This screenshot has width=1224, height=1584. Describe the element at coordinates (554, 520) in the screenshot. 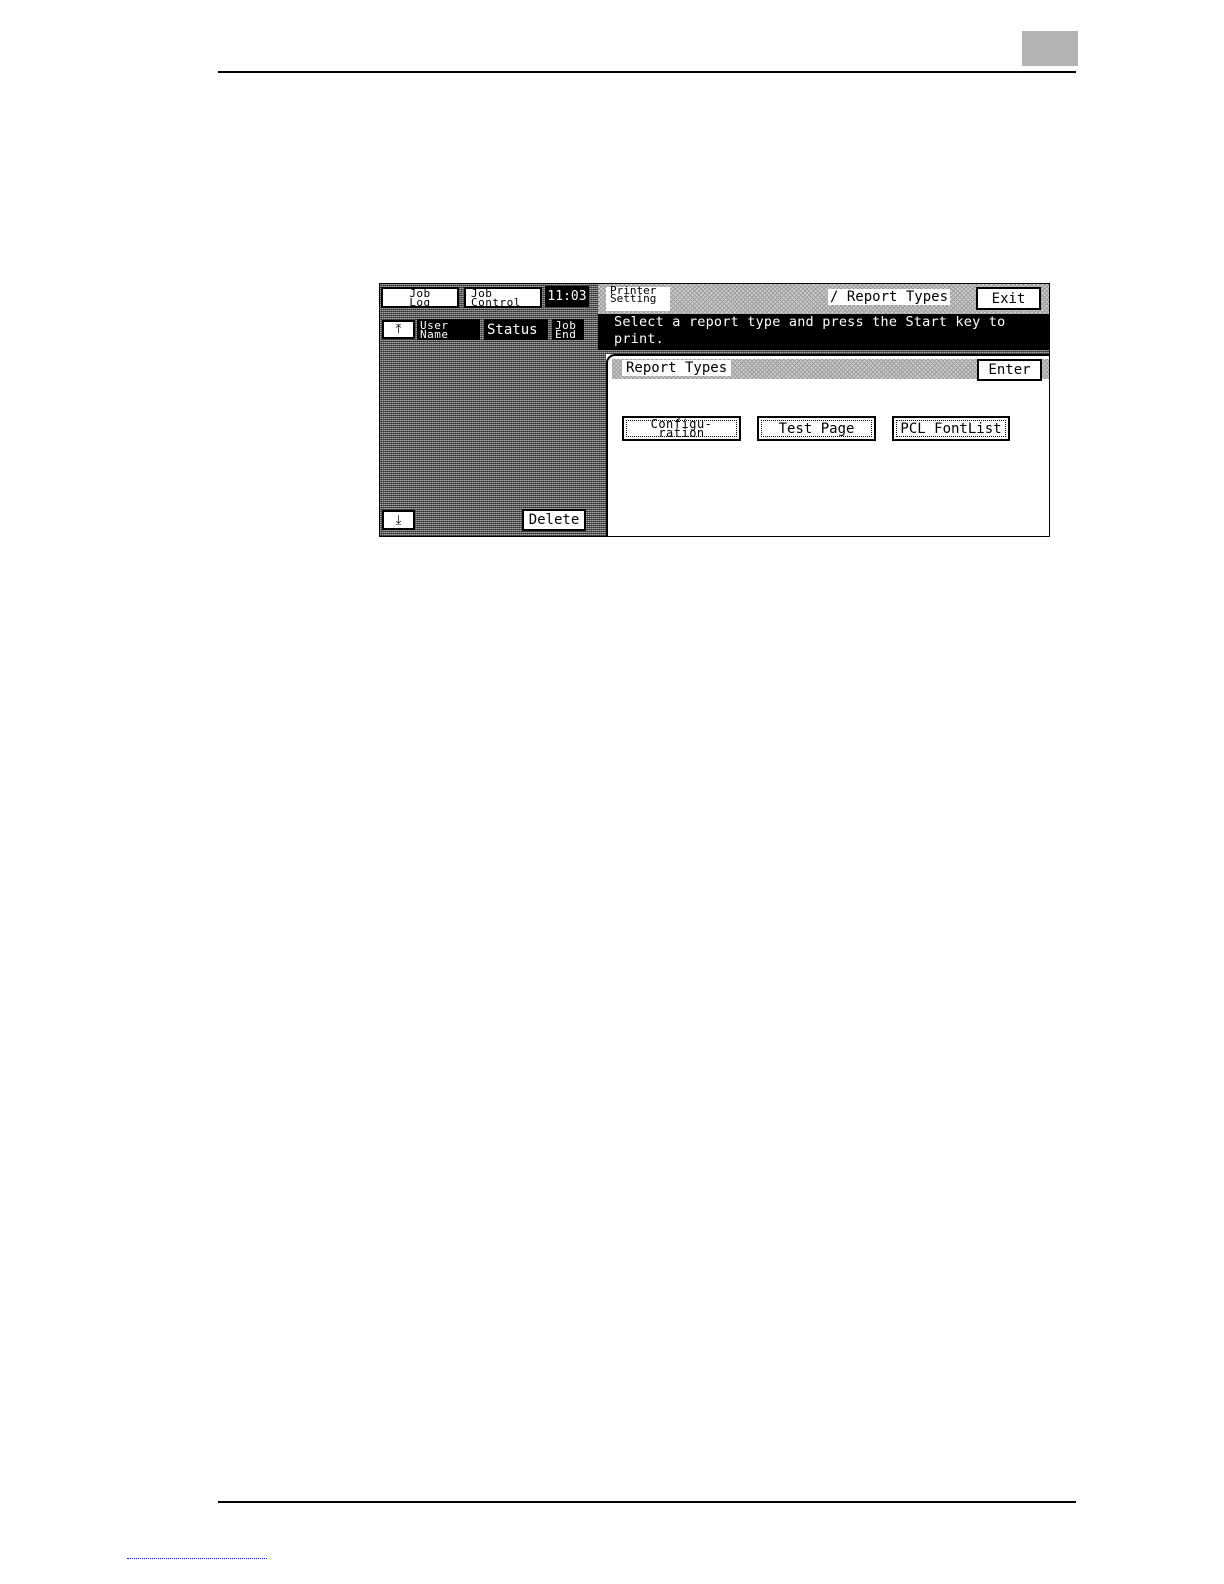

I see `delete-button: Delete` at that location.